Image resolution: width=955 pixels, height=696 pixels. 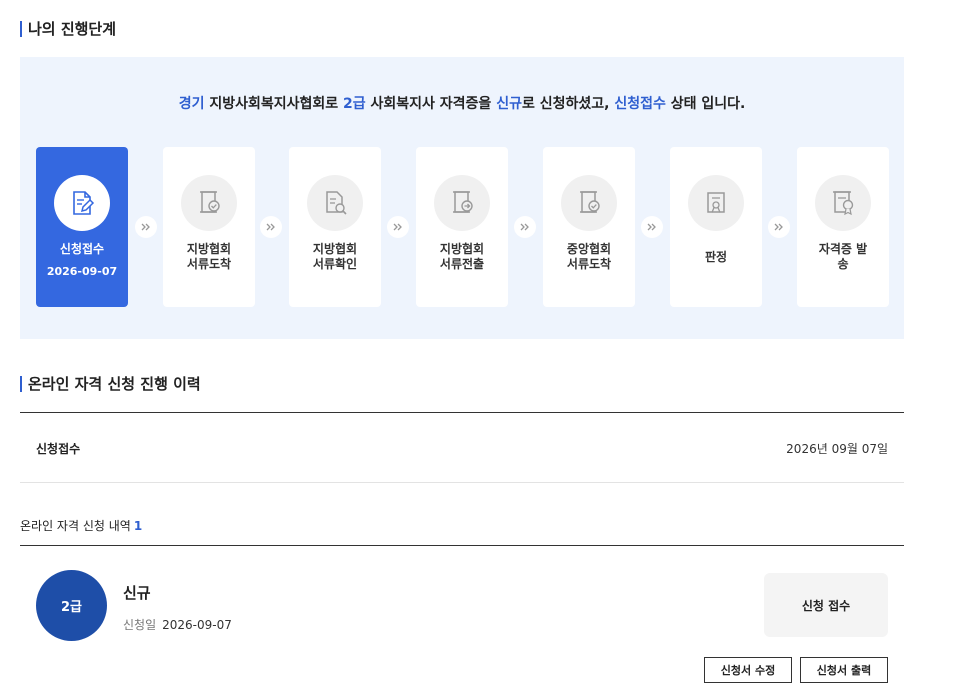 What do you see at coordinates (462, 256) in the screenshot?
I see `step-label: 지방협회 서류전출` at bounding box center [462, 256].